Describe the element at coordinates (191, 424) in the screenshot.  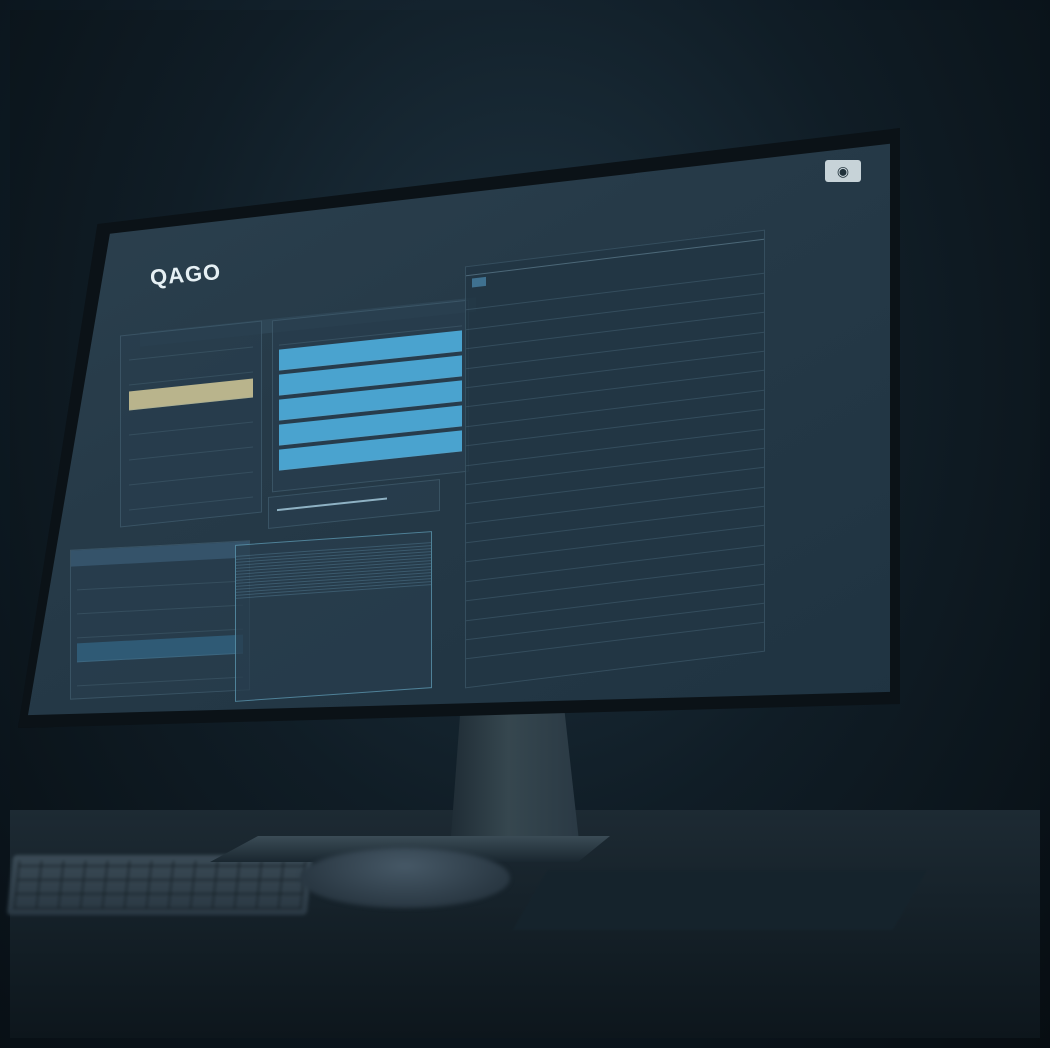
I see `sidebar` at that location.